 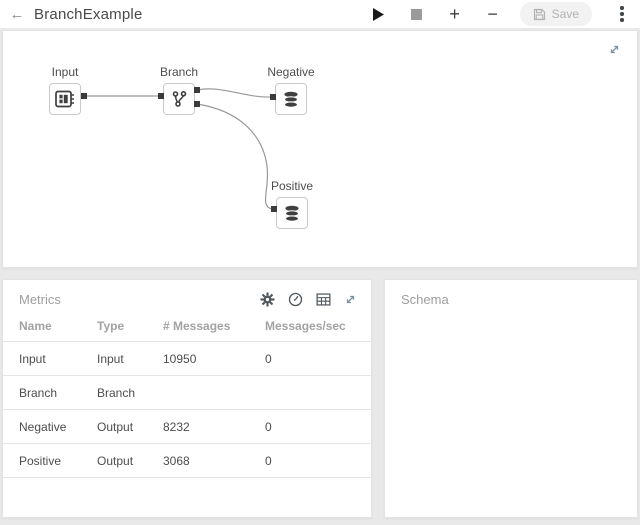 I want to click on metrics-table-header: Name Type # Messages Messages/sec, so click(x=187, y=328).